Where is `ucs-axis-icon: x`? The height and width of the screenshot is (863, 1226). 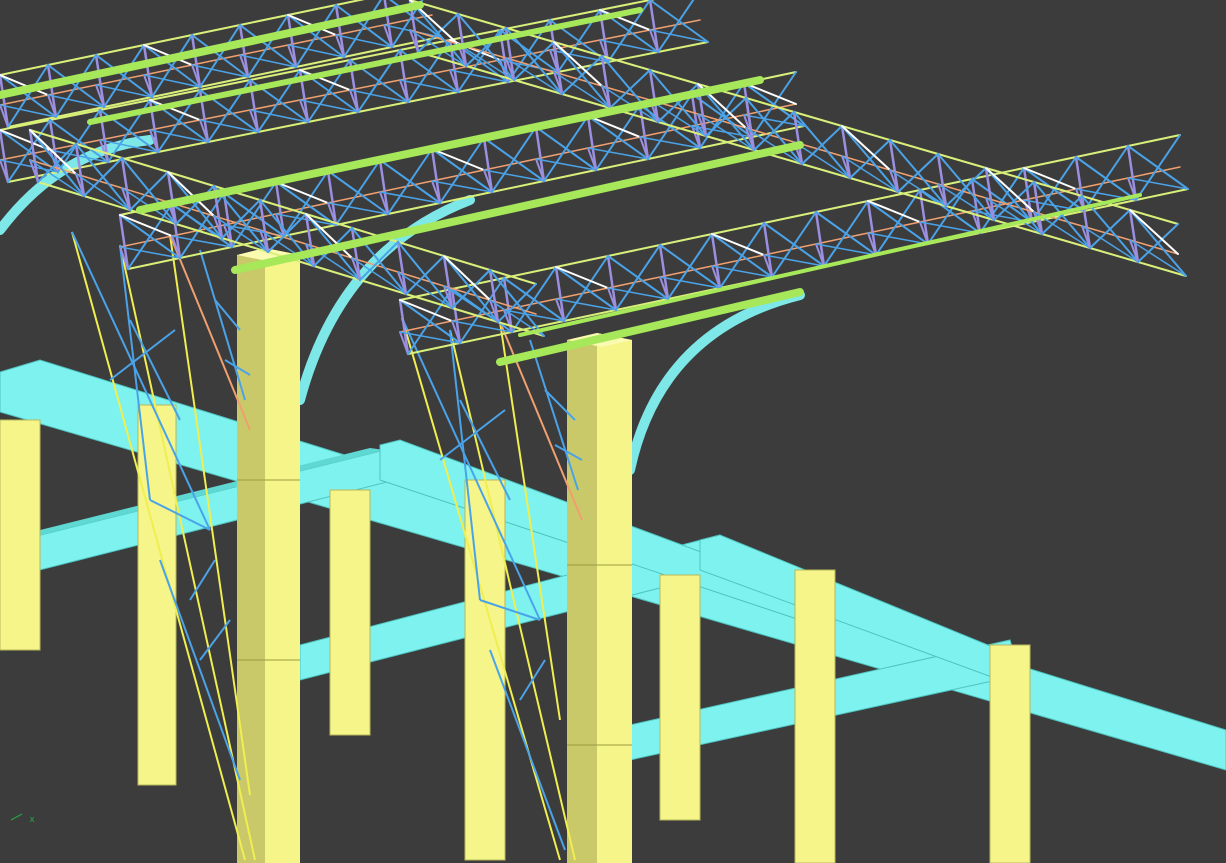
ucs-axis-icon: x is located at coordinates (22, 816).